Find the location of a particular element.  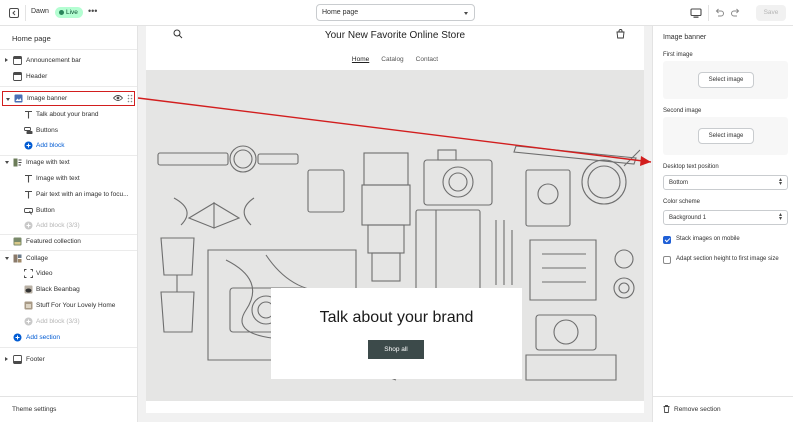

sidebar-item-label: Footer is located at coordinates (35, 359).